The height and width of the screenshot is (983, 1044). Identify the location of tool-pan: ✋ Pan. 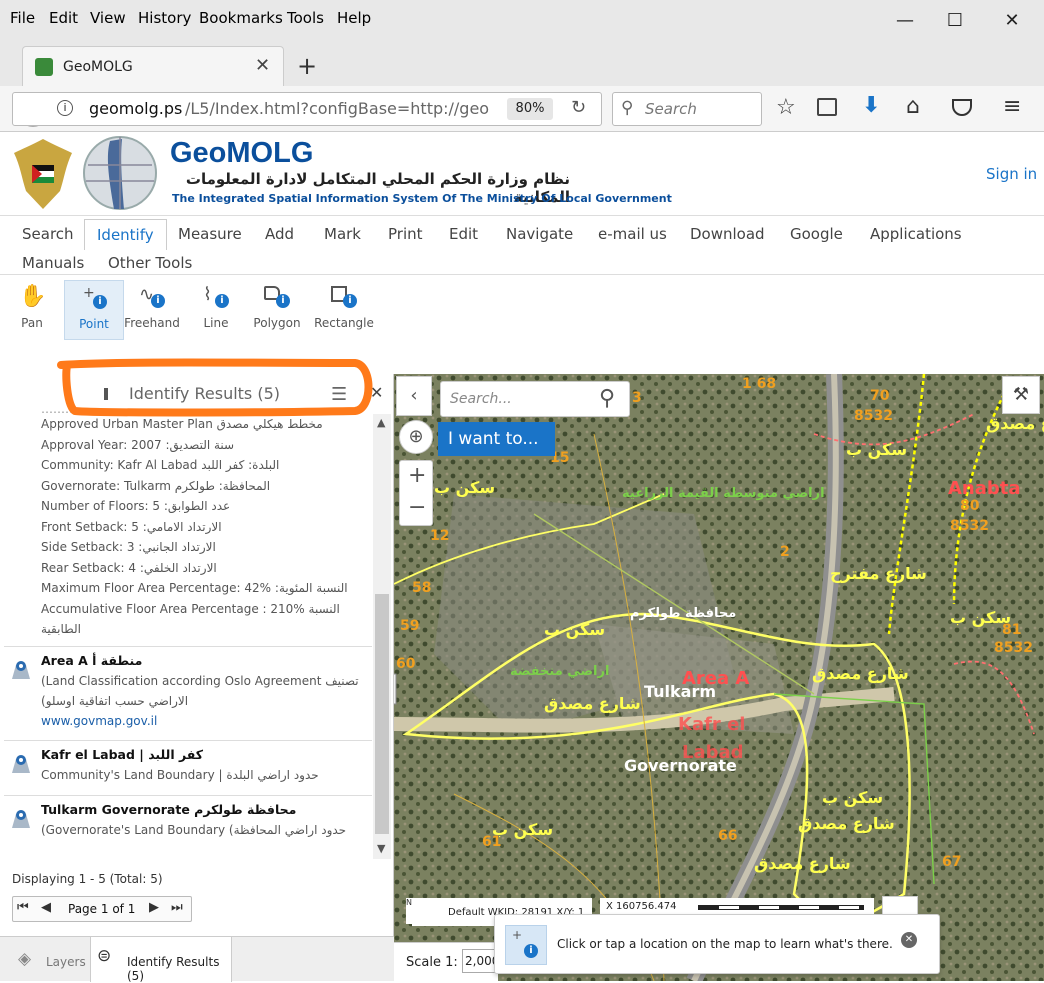
(32, 312).